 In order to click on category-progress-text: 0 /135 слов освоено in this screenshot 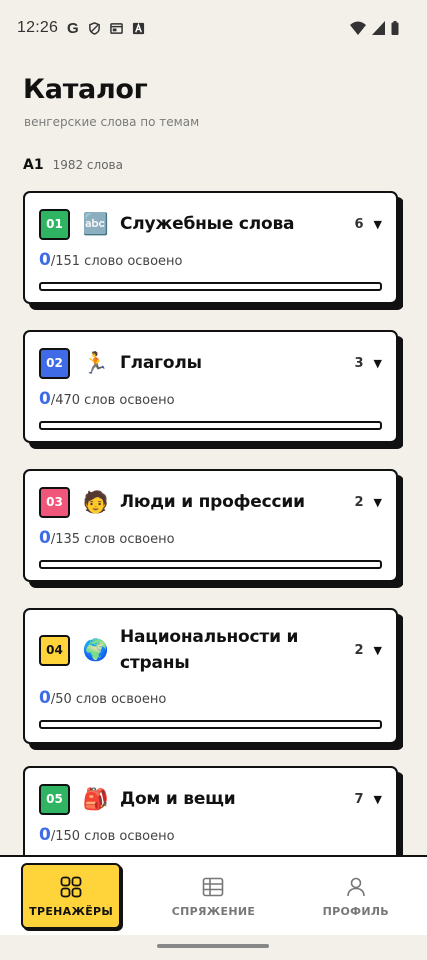, I will do `click(107, 538)`.